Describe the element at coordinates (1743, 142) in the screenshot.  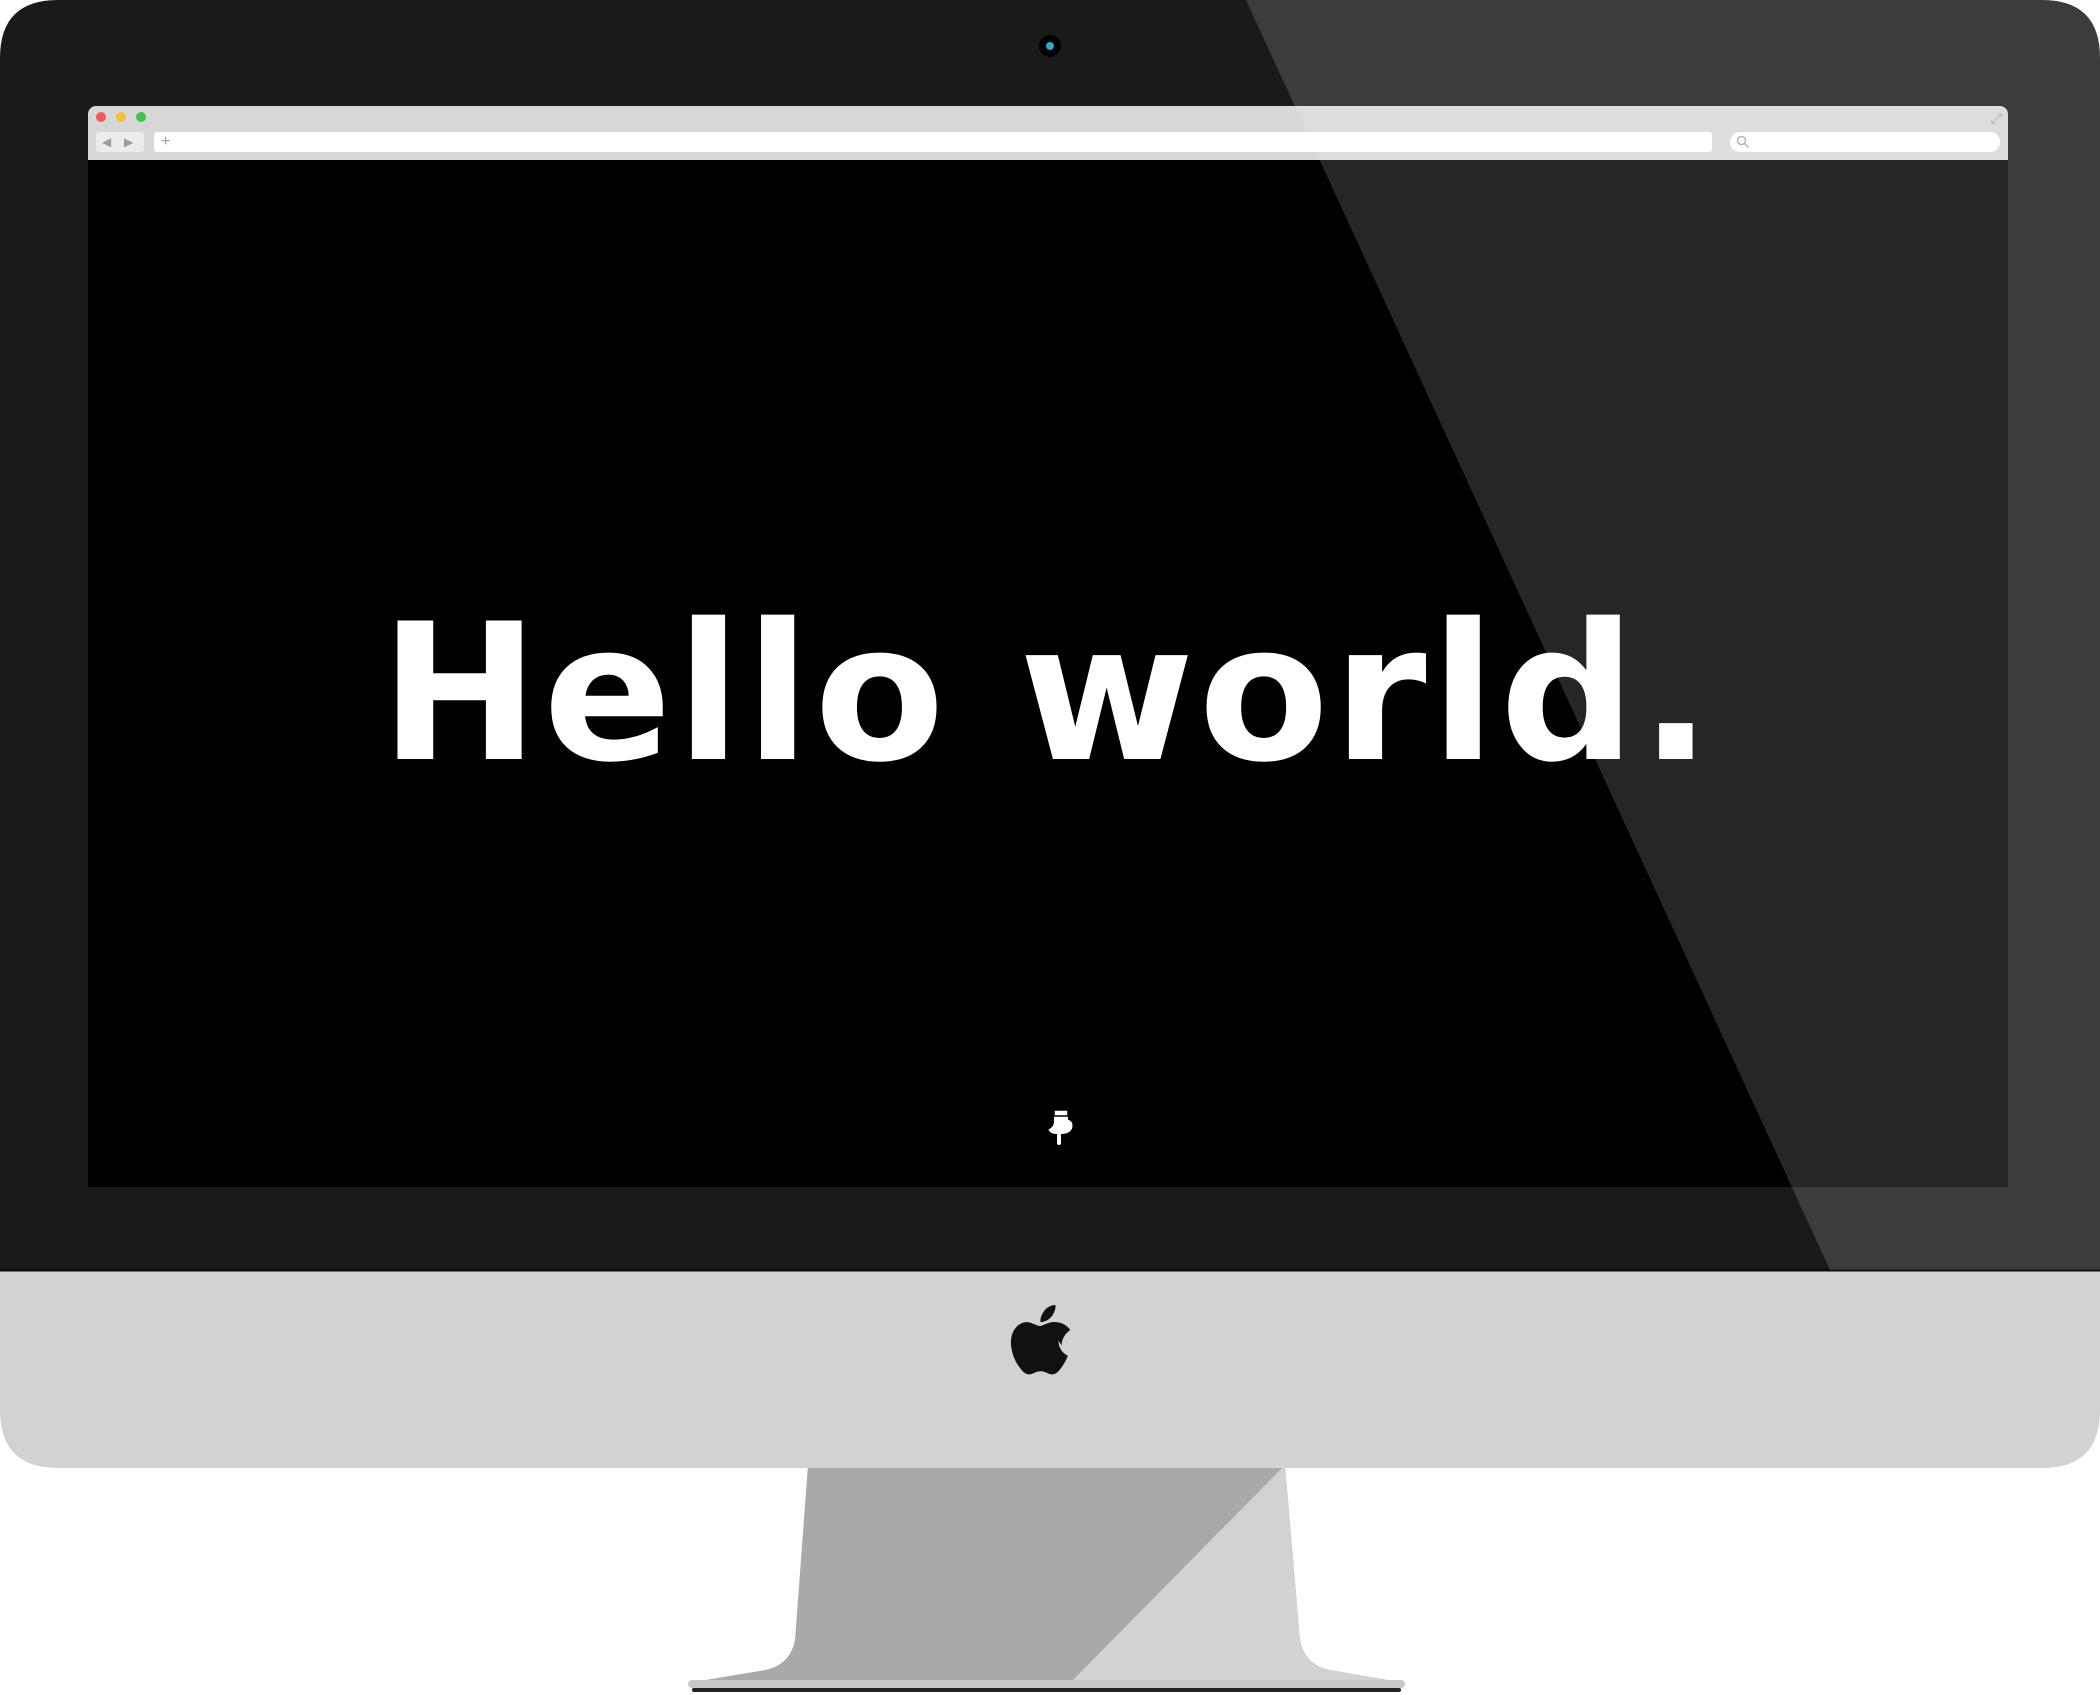
I see `search-icon` at that location.